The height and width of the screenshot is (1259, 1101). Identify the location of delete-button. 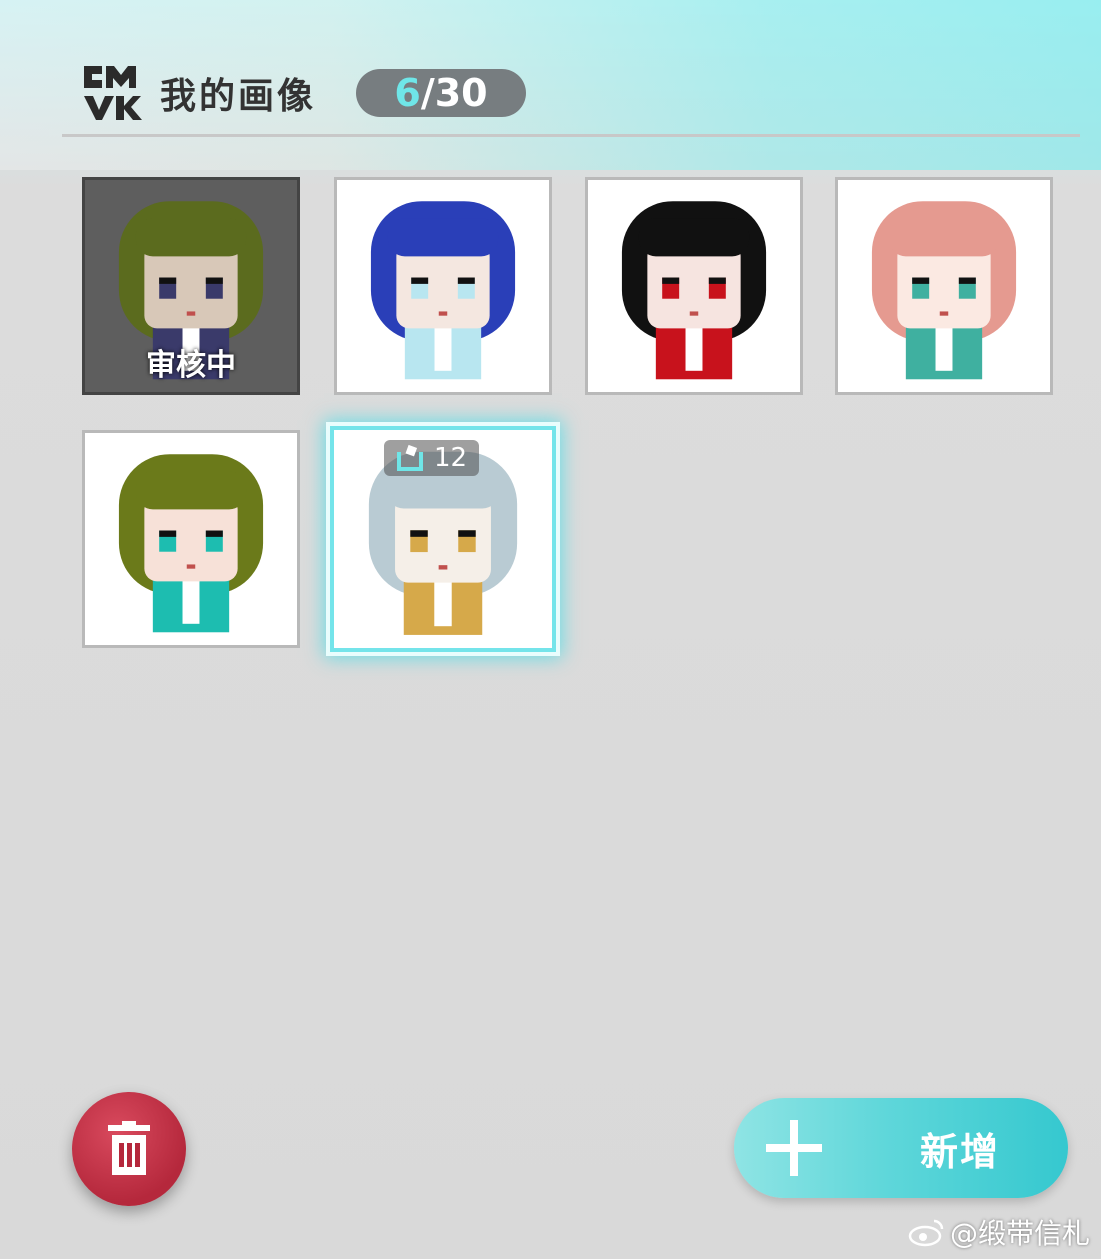
(129, 1149).